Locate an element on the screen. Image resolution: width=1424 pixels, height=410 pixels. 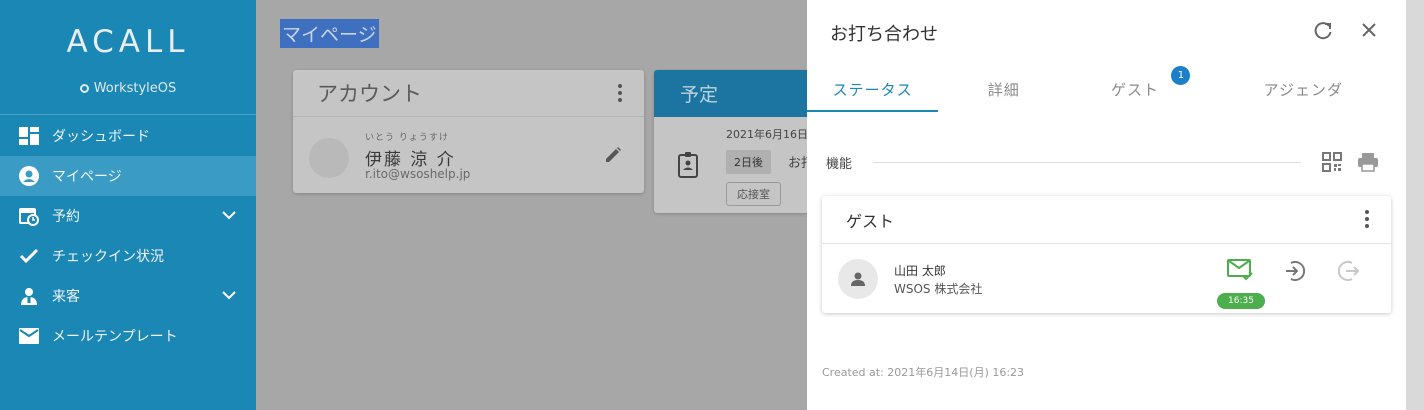
edit-icon is located at coordinates (613, 157).